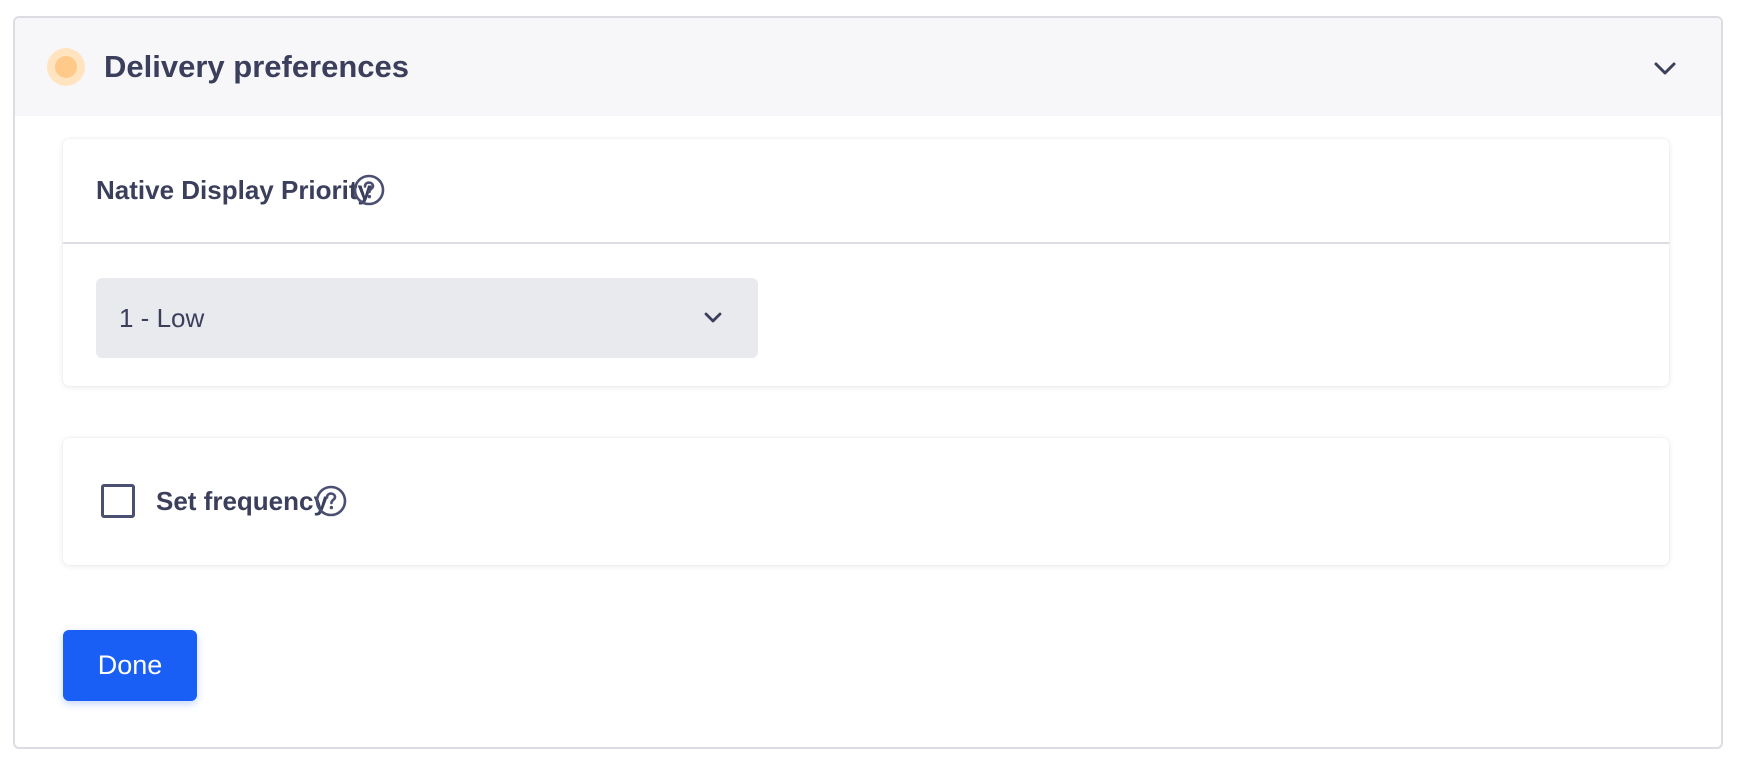  What do you see at coordinates (1665, 68) in the screenshot?
I see `chevron-up-icon` at bounding box center [1665, 68].